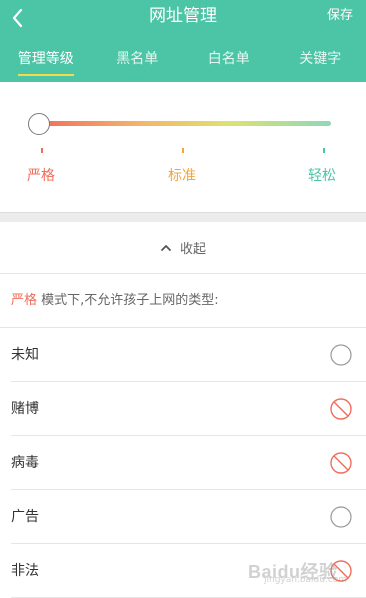 This screenshot has height=598, width=366. I want to click on back-button, so click(19, 18).